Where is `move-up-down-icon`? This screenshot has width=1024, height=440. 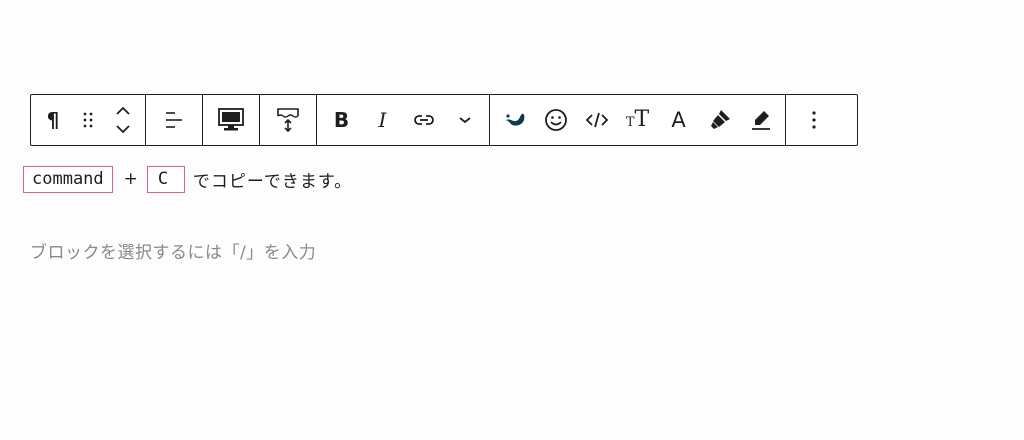 move-up-down-icon is located at coordinates (123, 120).